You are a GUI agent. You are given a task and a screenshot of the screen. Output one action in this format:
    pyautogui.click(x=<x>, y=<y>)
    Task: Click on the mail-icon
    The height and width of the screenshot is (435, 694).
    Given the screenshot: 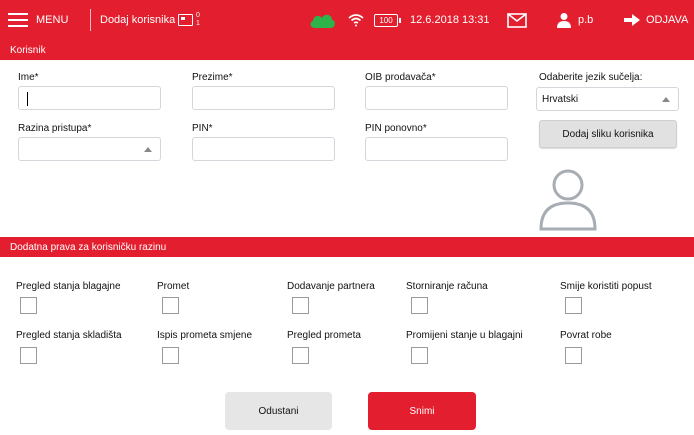 What is the action you would take?
    pyautogui.click(x=517, y=20)
    